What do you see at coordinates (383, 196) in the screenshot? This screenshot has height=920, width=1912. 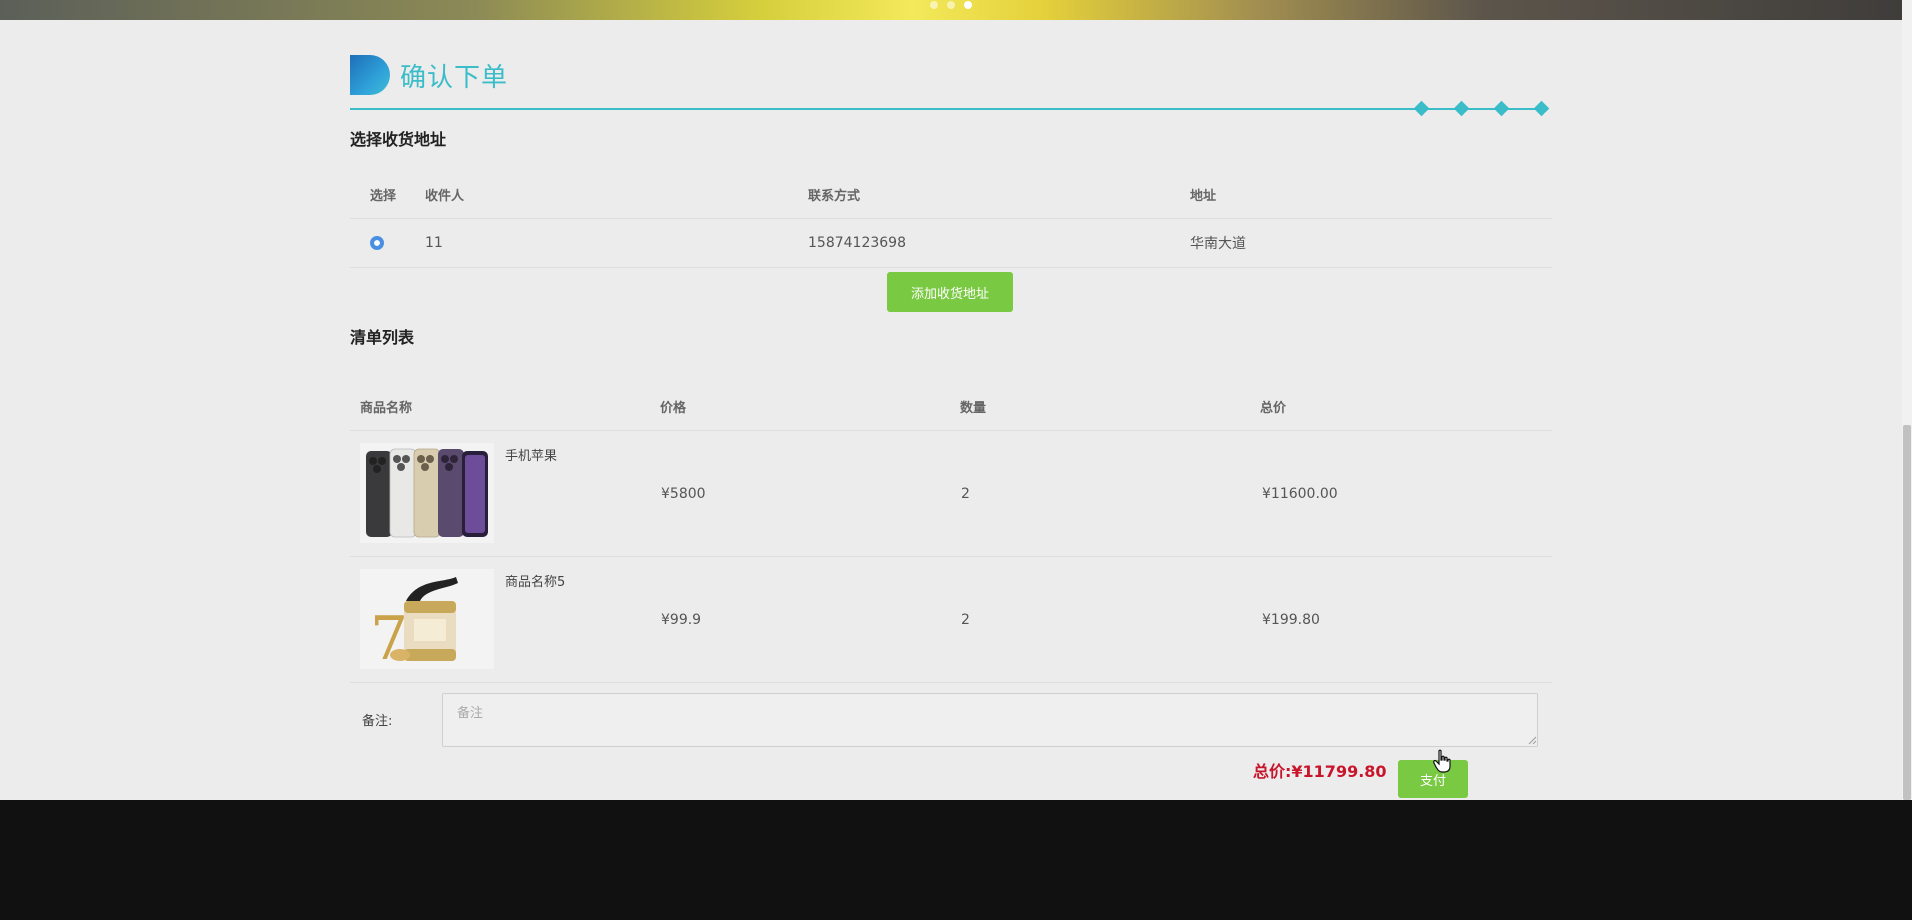 I see `column-header-select: 选择` at bounding box center [383, 196].